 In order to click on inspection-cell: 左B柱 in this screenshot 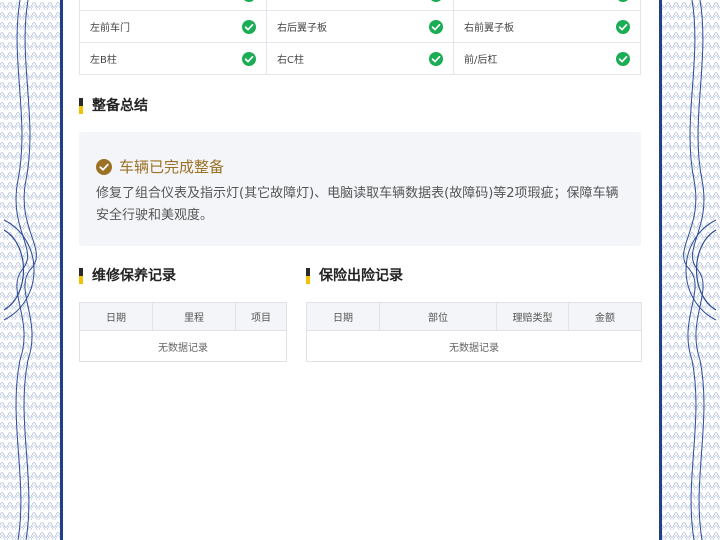, I will do `click(173, 58)`.